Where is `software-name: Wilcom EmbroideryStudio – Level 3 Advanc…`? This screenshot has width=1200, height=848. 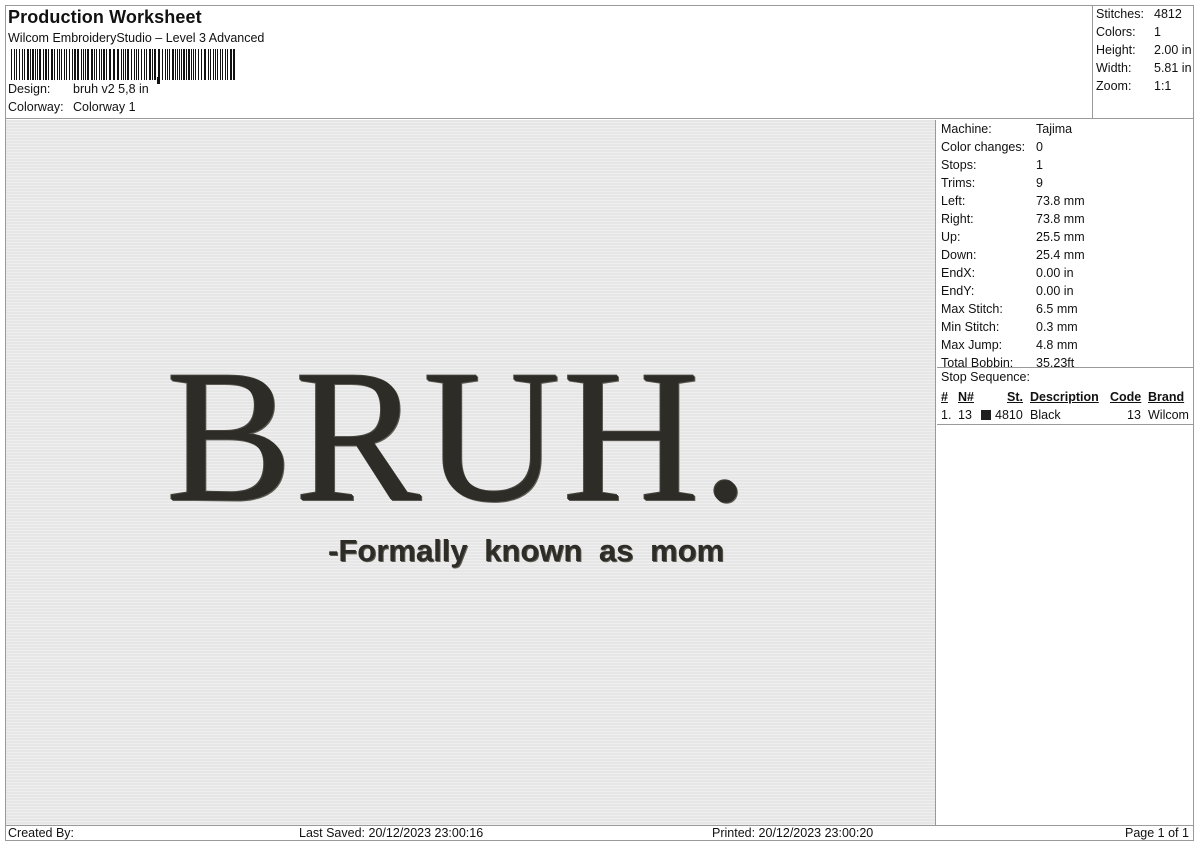 software-name: Wilcom EmbroideryStudio – Level 3 Advanc… is located at coordinates (136, 38).